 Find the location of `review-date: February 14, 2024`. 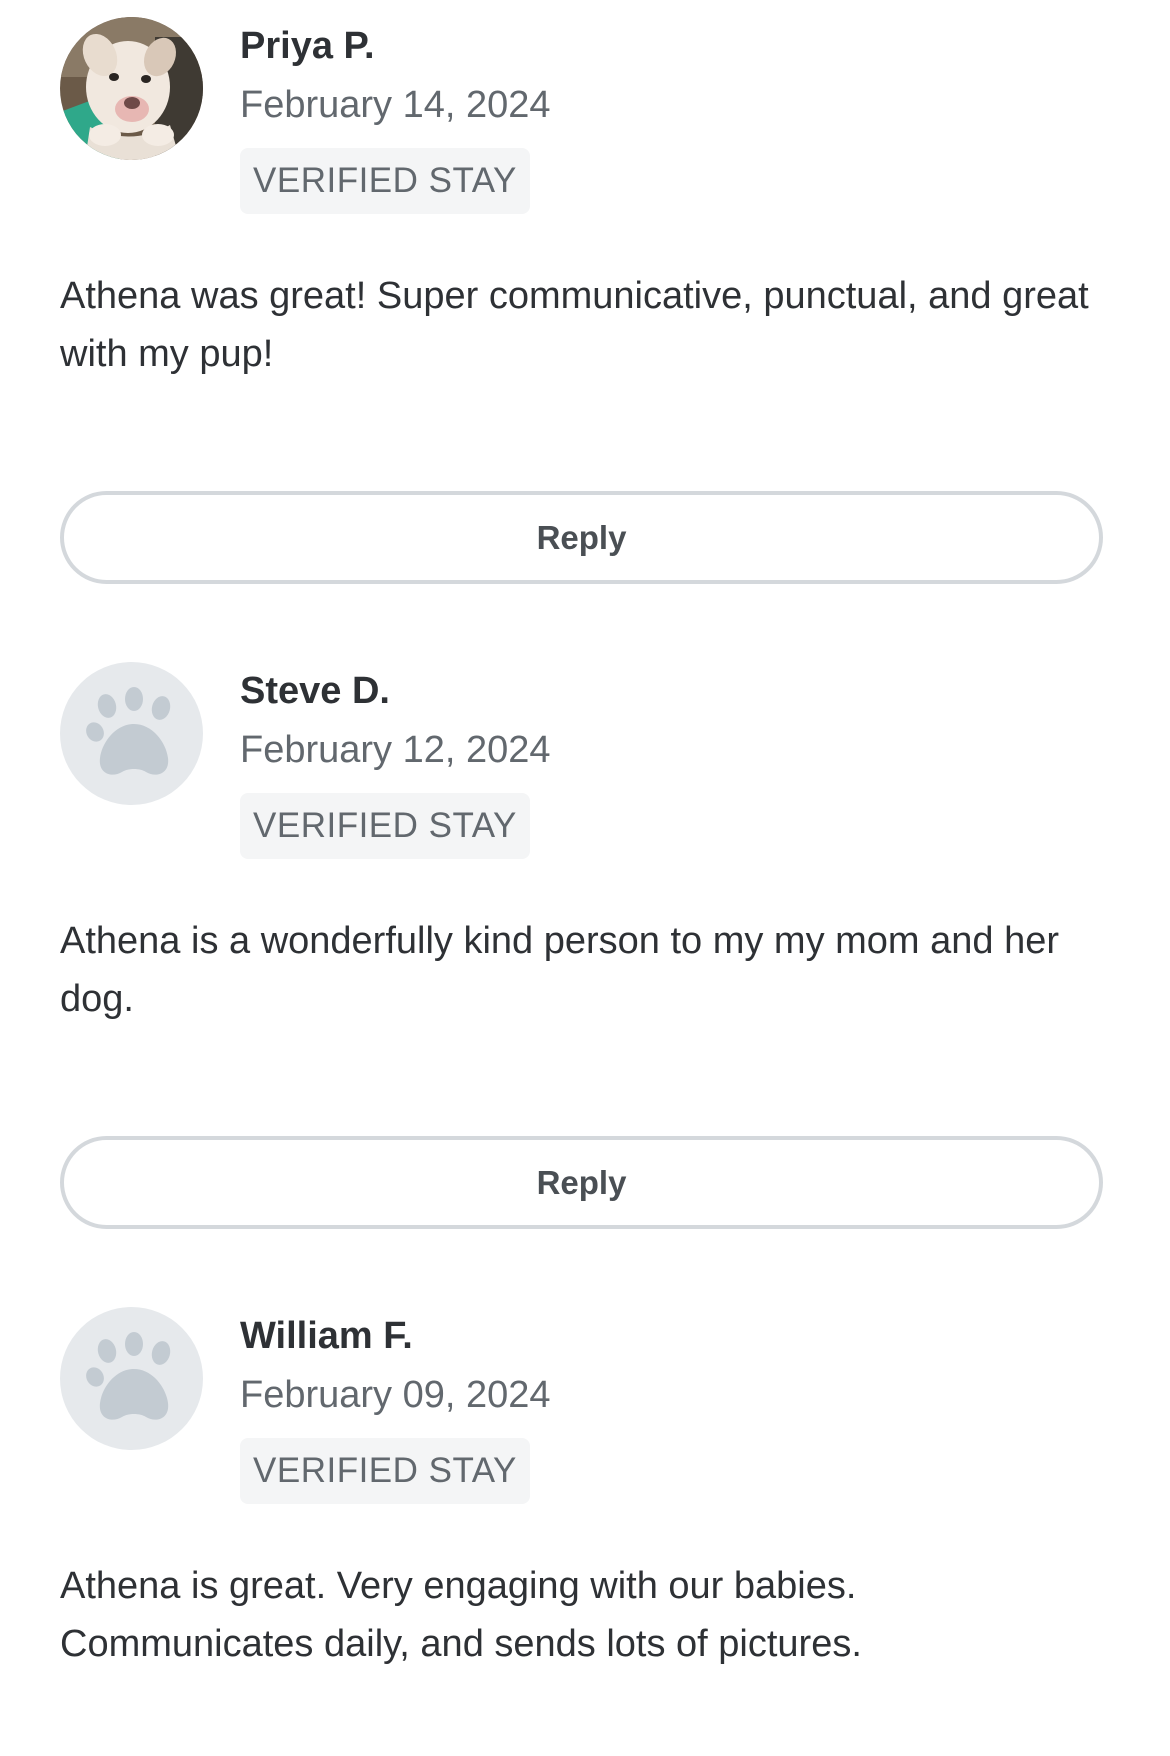

review-date: February 14, 2024 is located at coordinates (395, 105).